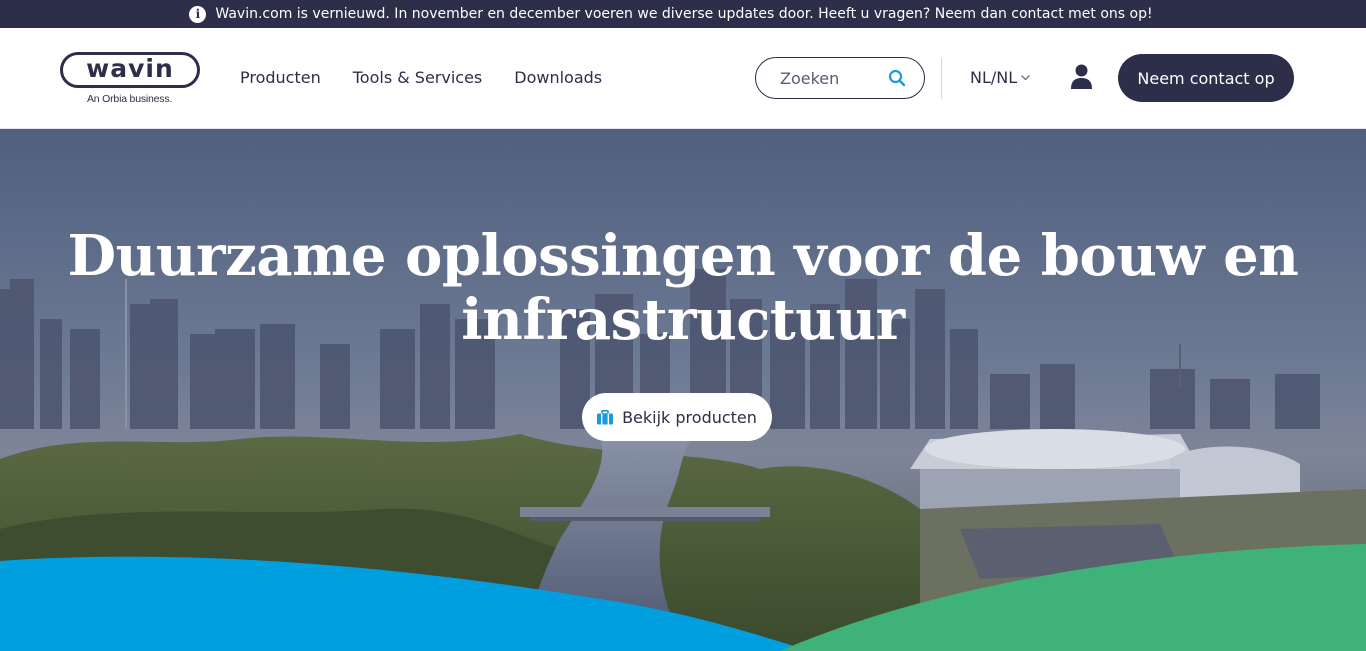 This screenshot has width=1366, height=651. What do you see at coordinates (198, 14) in the screenshot?
I see `info-icon: i` at bounding box center [198, 14].